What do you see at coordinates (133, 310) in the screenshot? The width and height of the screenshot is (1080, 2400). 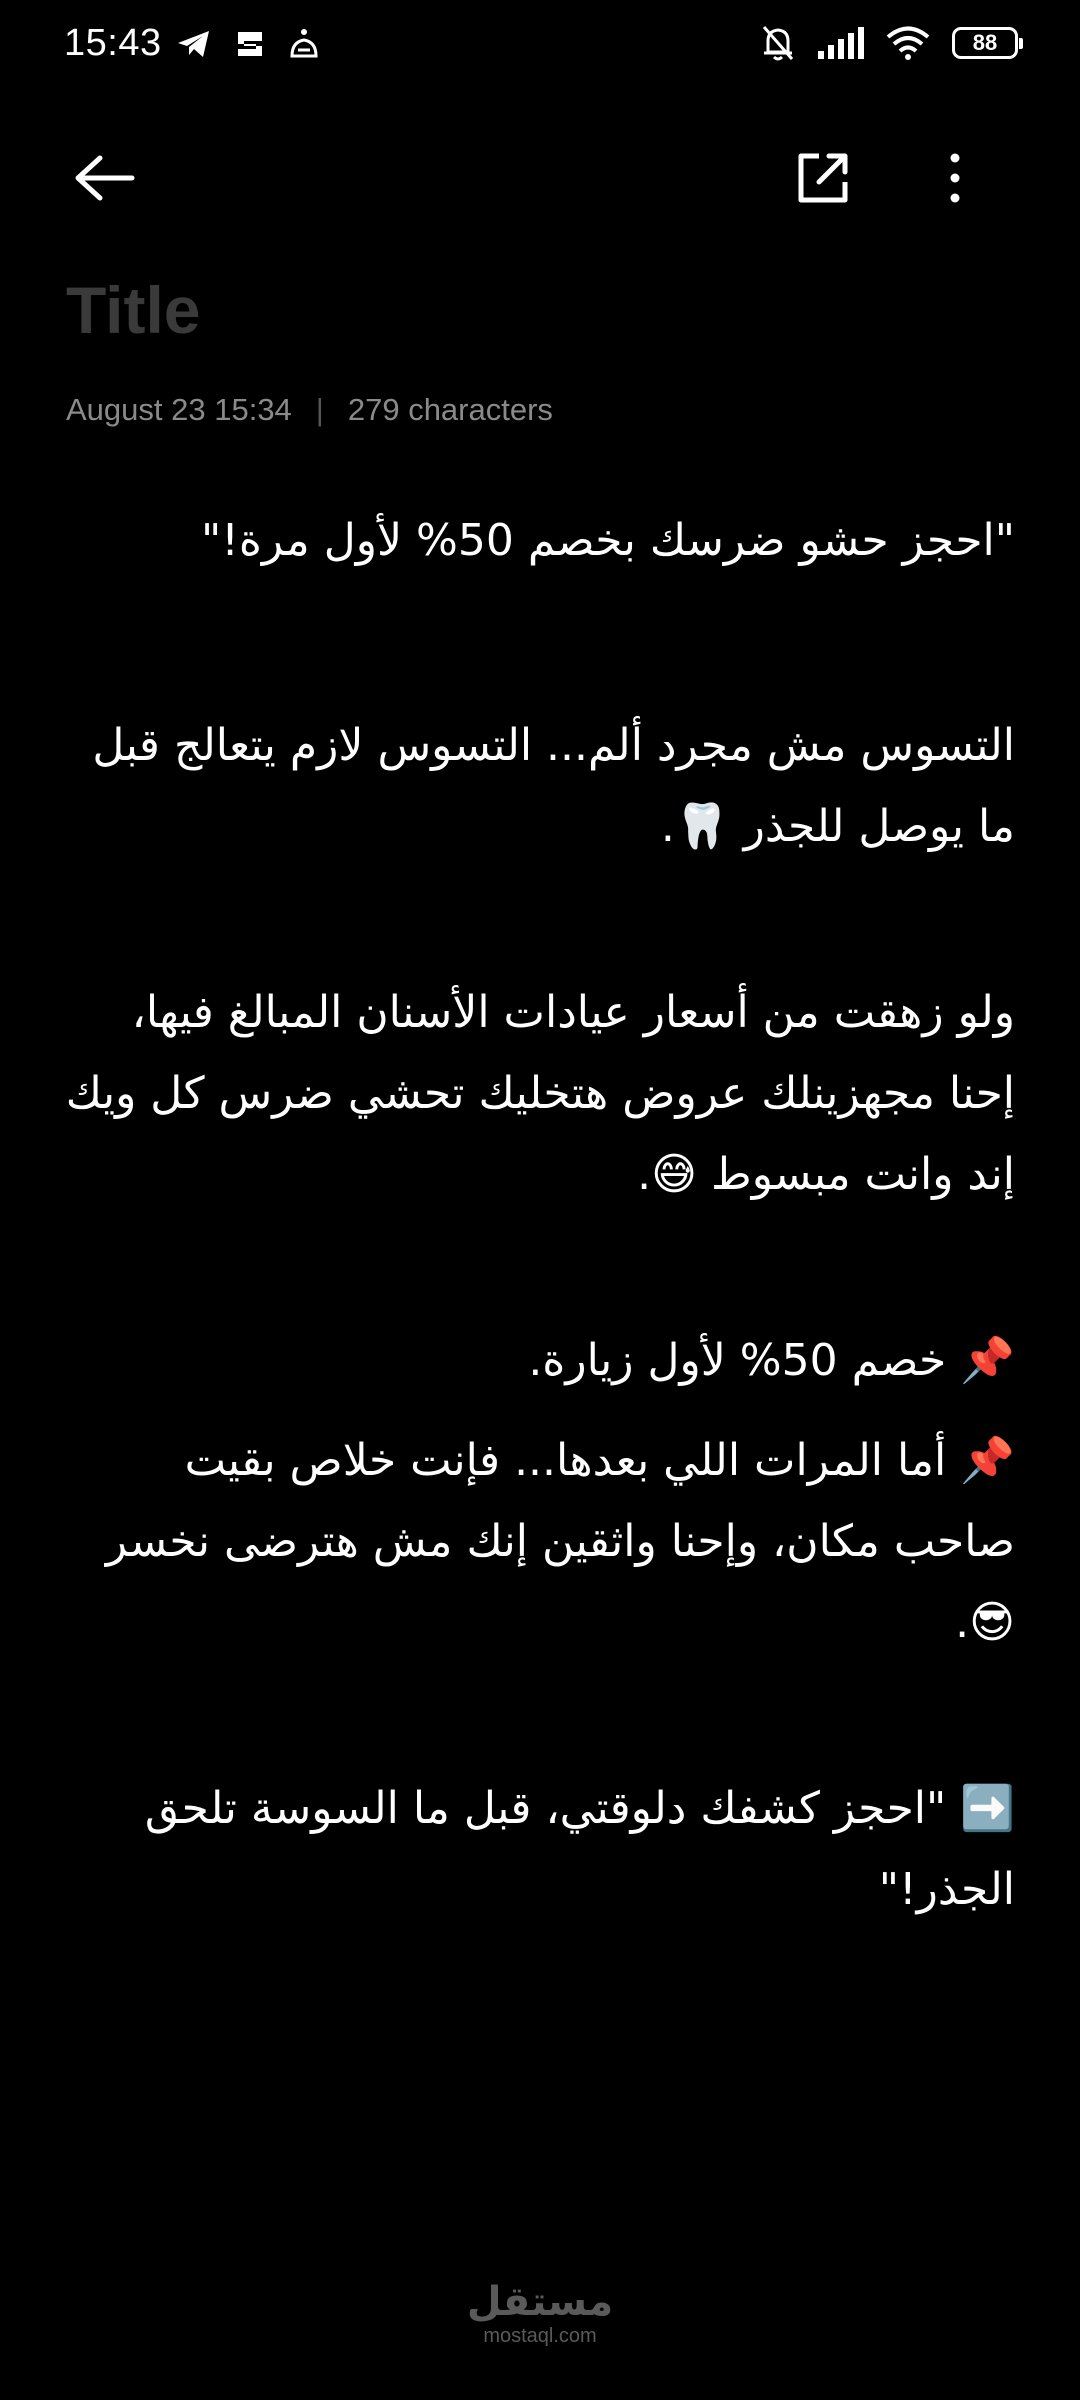 I see `note-title-input: Title` at bounding box center [133, 310].